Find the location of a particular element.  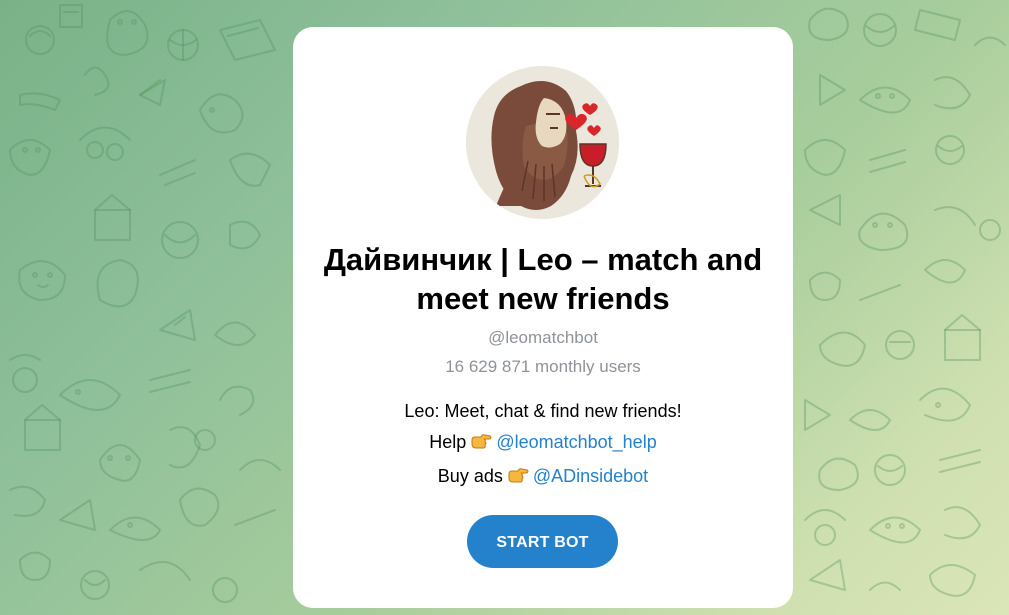

leonardo-portrait-icon is located at coordinates (542, 142).